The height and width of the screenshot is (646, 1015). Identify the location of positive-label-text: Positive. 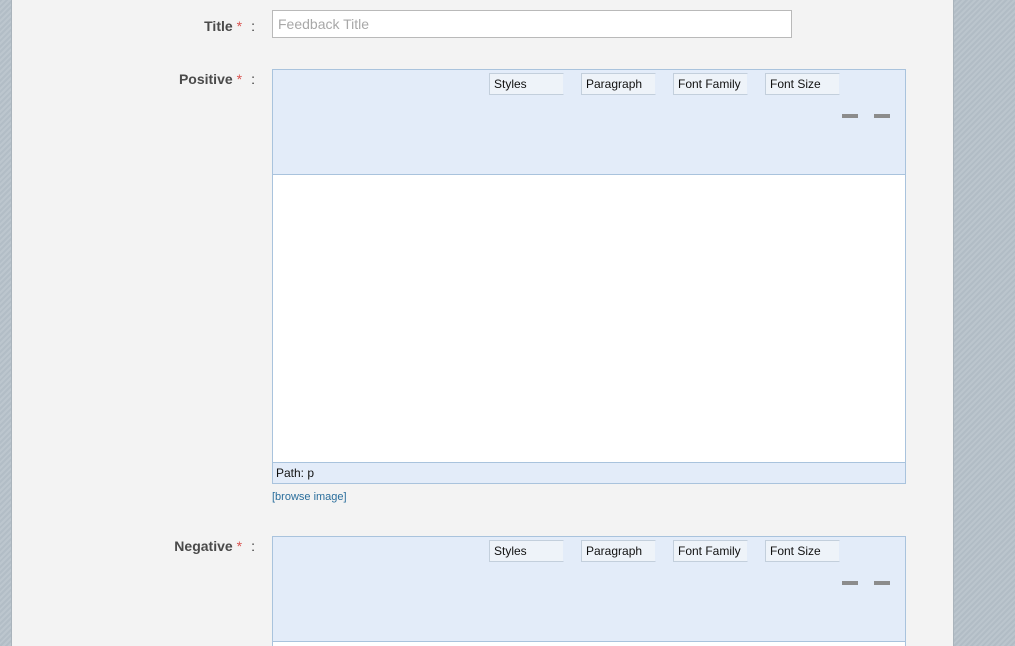
(205, 79).